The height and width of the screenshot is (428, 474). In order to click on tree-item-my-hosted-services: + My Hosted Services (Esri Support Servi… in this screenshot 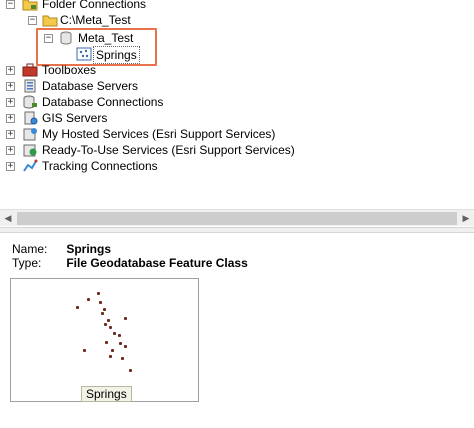, I will do `click(237, 134)`.